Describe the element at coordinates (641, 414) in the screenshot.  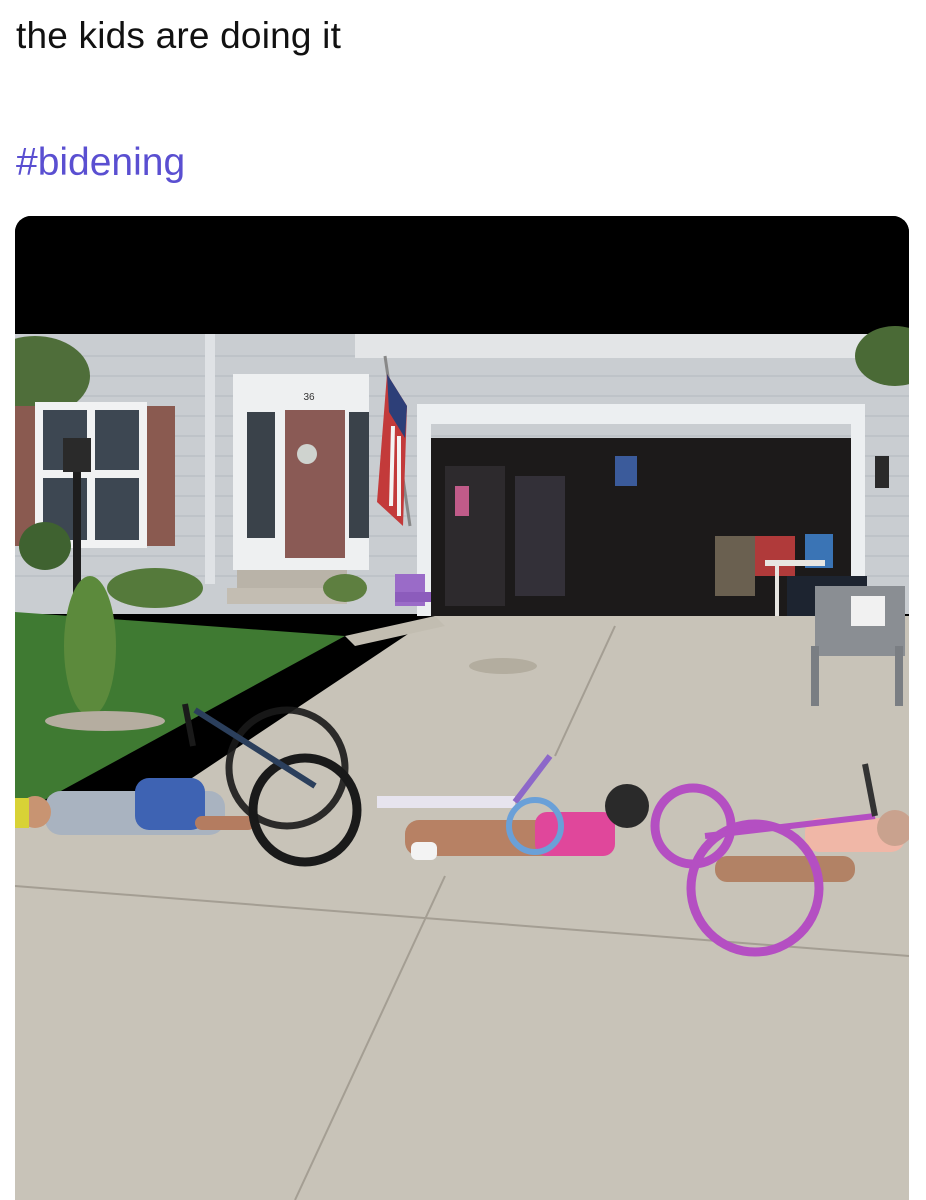
I see `garage-header` at that location.